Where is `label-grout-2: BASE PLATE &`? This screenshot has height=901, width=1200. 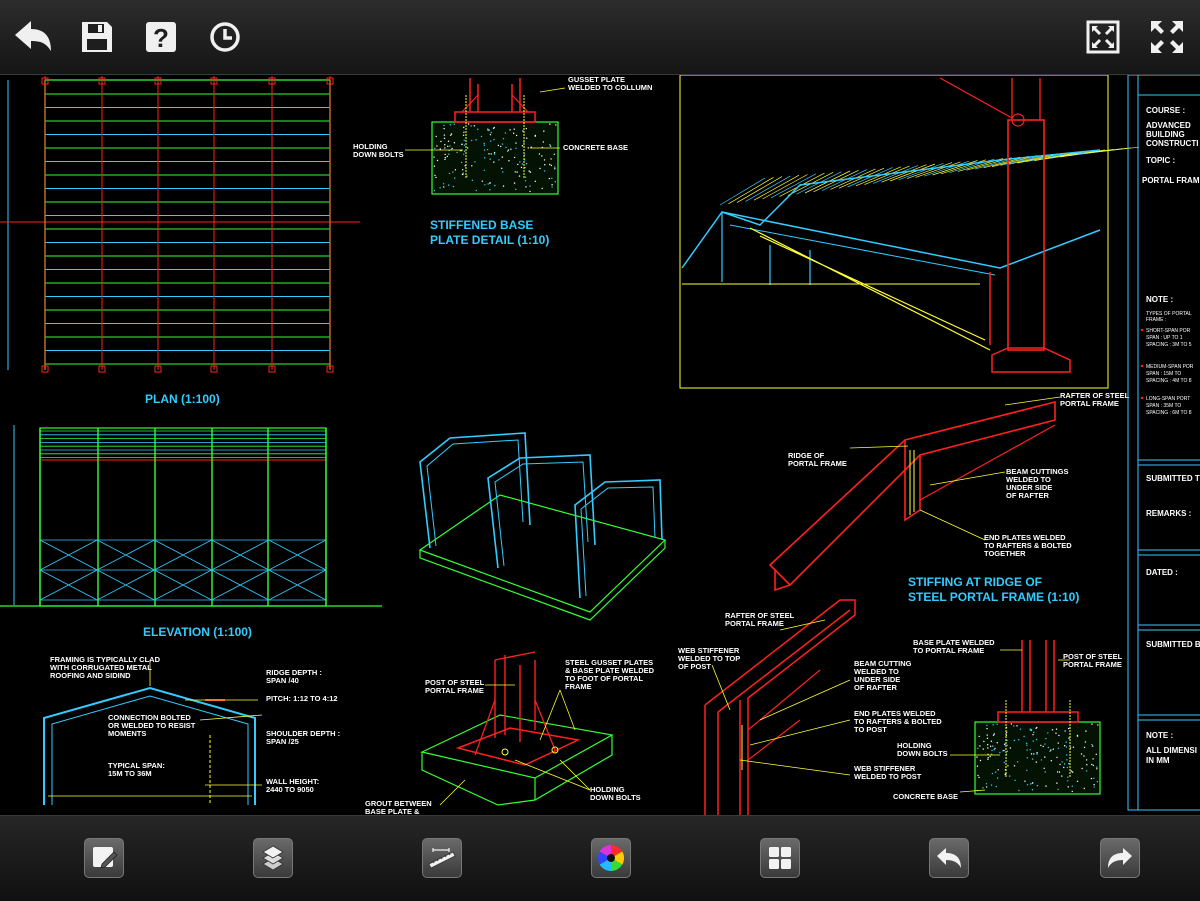 label-grout-2: BASE PLATE & is located at coordinates (392, 811).